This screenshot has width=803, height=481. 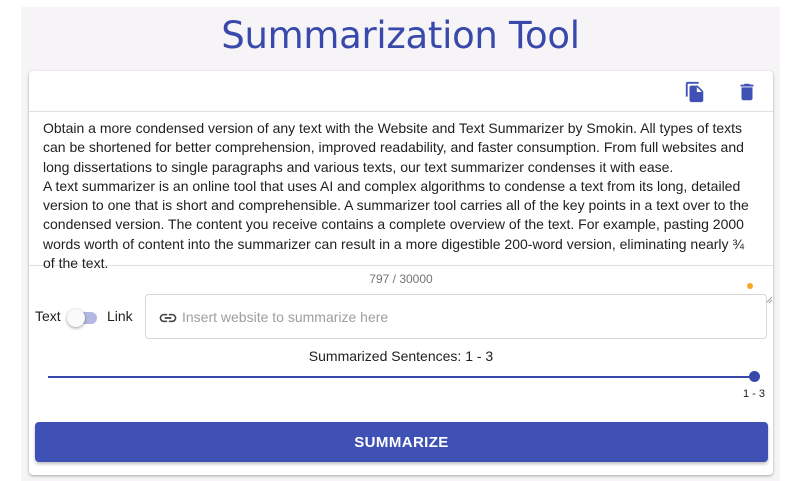 What do you see at coordinates (462, 317) in the screenshot?
I see `website-url-input` at bounding box center [462, 317].